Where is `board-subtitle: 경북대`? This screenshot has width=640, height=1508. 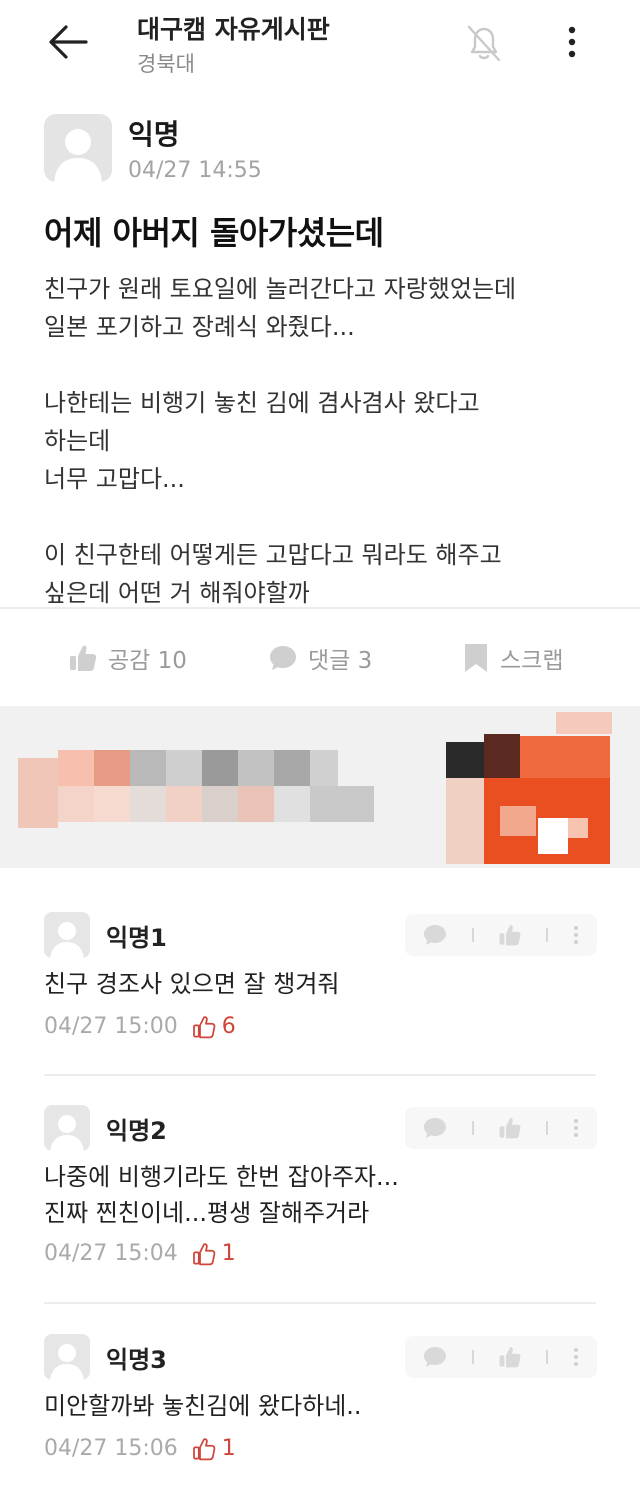
board-subtitle: 경북대 is located at coordinates (166, 64).